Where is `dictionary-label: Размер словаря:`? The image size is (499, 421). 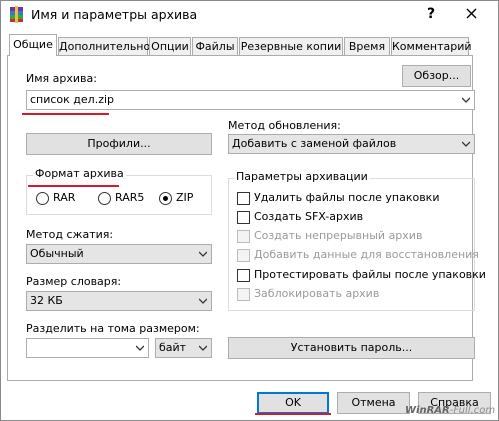
dictionary-label: Размер словаря: is located at coordinates (74, 281).